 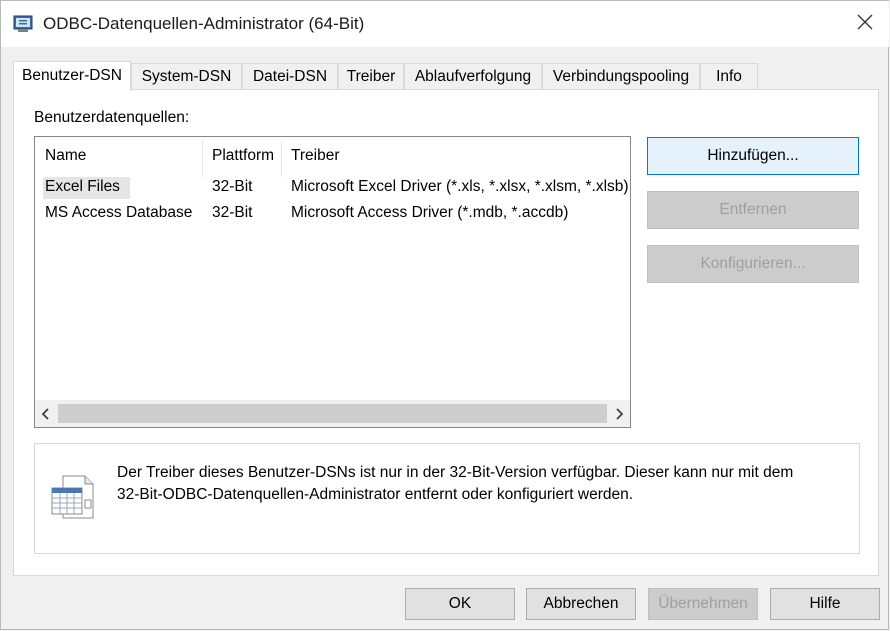 What do you see at coordinates (204, 23) in the screenshot?
I see `window-title: ODBC-Datenquellen-Administrator (64-Bit)` at bounding box center [204, 23].